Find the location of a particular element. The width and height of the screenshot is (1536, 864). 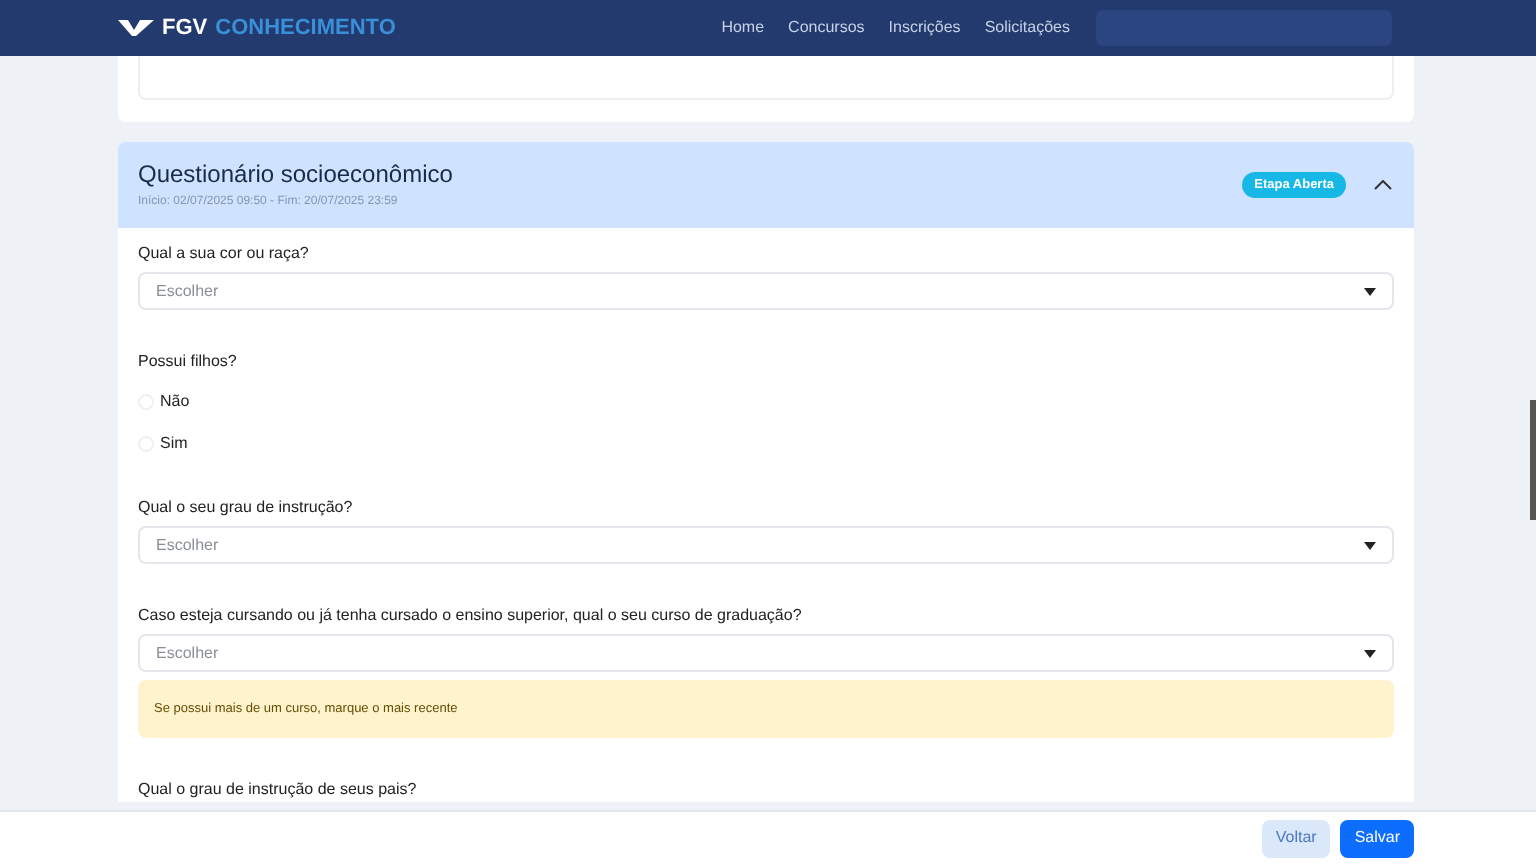

question-label: Qual o grau de instrução de seus pais? is located at coordinates (278, 790).